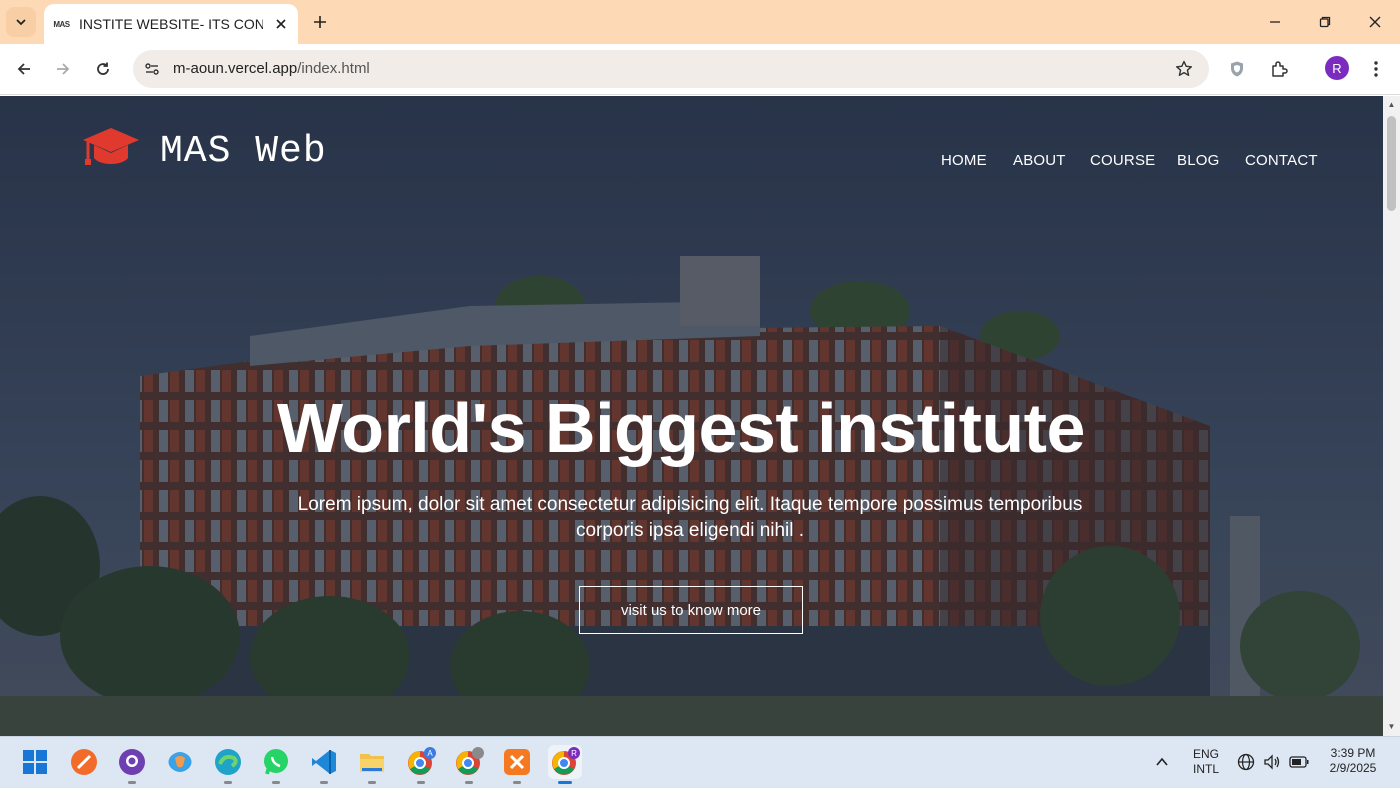  I want to click on clock-time: 3:39 PM, so click(1353, 753).